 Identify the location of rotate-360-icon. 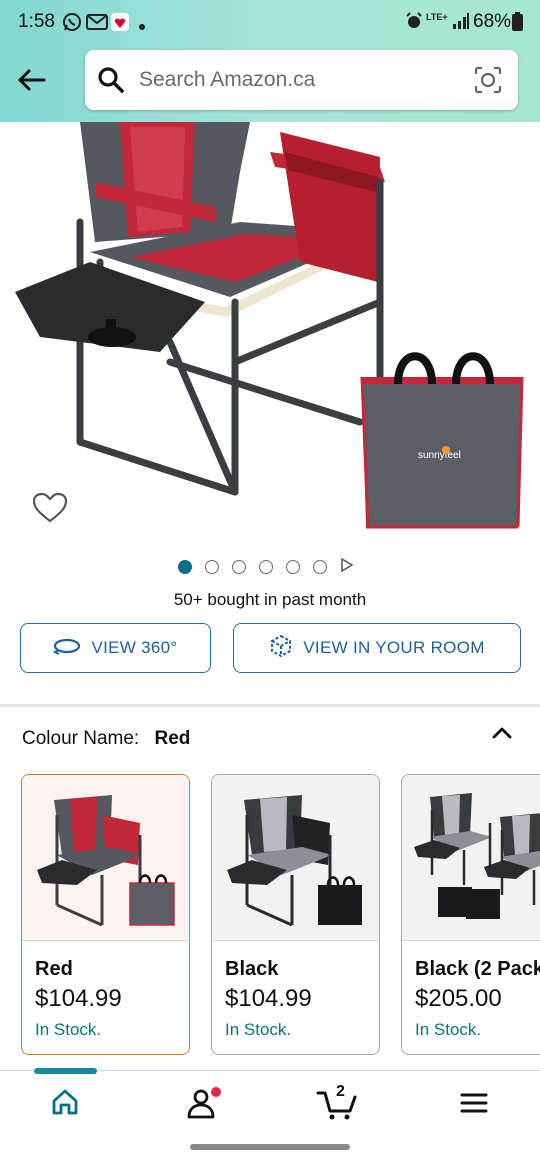
(67, 648).